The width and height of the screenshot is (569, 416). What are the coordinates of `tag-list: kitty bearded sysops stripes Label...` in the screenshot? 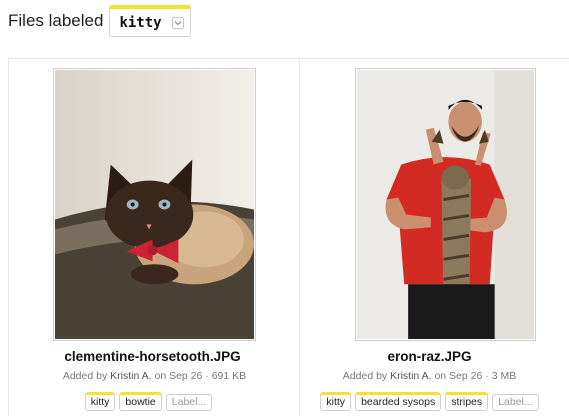 It's located at (429, 401).